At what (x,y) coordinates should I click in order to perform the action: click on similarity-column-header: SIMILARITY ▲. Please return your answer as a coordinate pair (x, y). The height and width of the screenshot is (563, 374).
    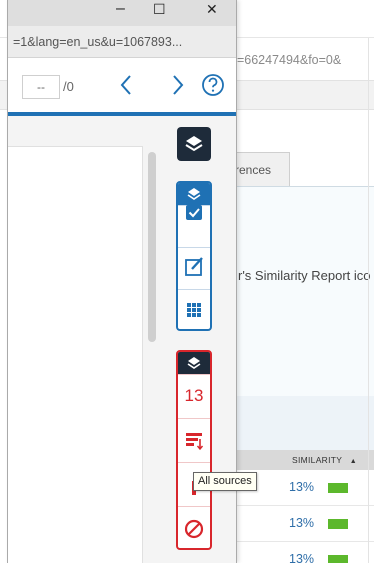
    Looking at the image, I should click on (324, 460).